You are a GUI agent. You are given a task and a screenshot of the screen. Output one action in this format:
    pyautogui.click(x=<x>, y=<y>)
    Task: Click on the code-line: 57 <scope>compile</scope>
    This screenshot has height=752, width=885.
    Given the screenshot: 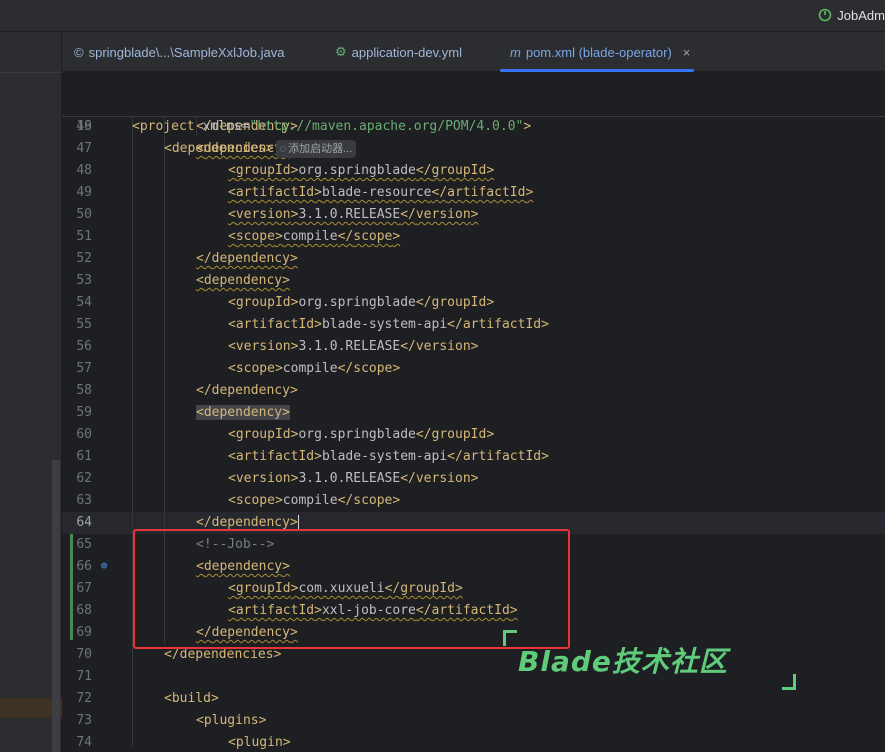 What is the action you would take?
    pyautogui.click(x=473, y=369)
    